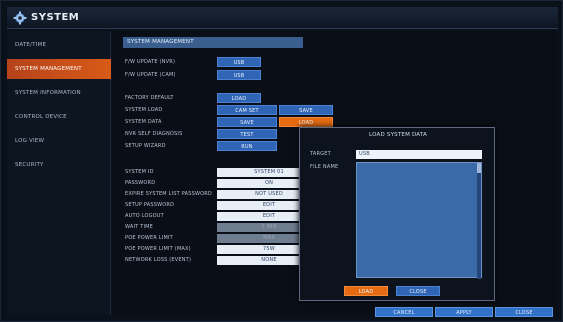 Image resolution: width=563 pixels, height=322 pixels. I want to click on system-load-save-button: SAVE, so click(306, 110).